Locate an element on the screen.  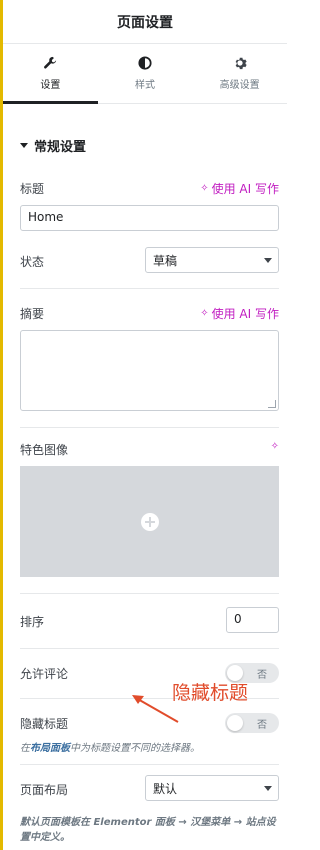
excerpt-label: 摘要 is located at coordinates (32, 314).